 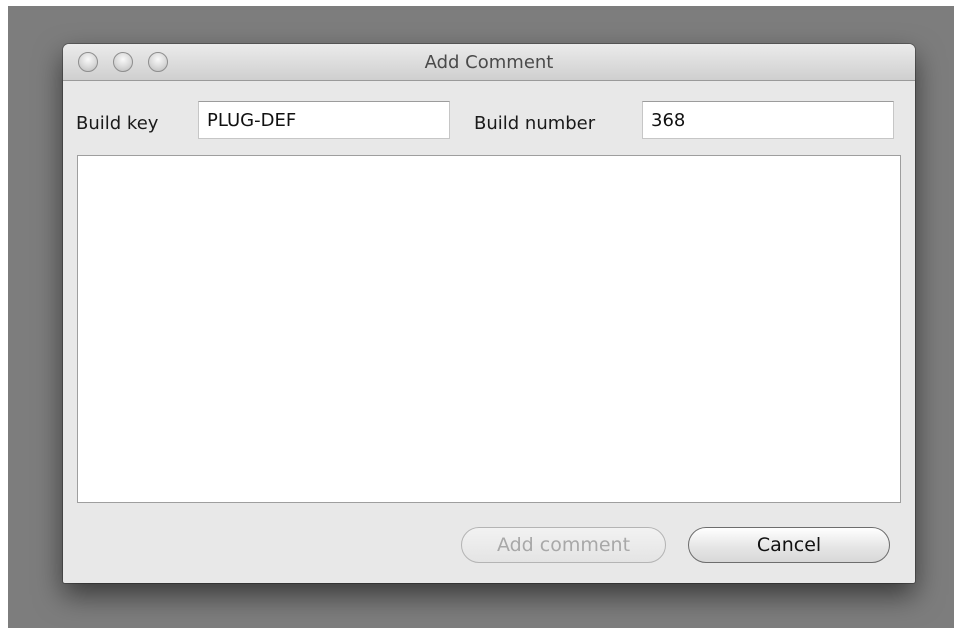 What do you see at coordinates (117, 123) in the screenshot?
I see `build-key-label: Build key` at bounding box center [117, 123].